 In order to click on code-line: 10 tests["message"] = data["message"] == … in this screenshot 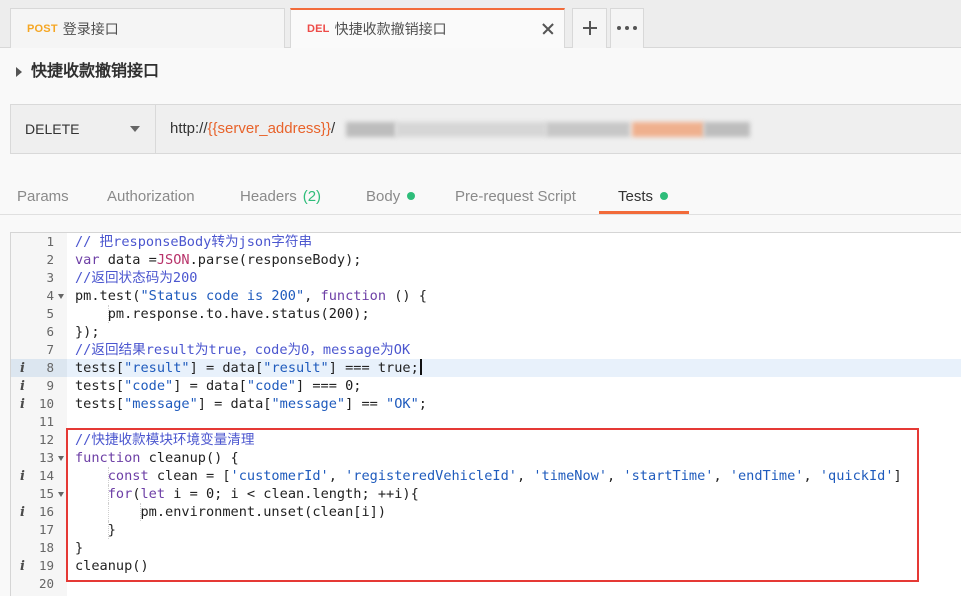, I will do `click(486, 404)`.